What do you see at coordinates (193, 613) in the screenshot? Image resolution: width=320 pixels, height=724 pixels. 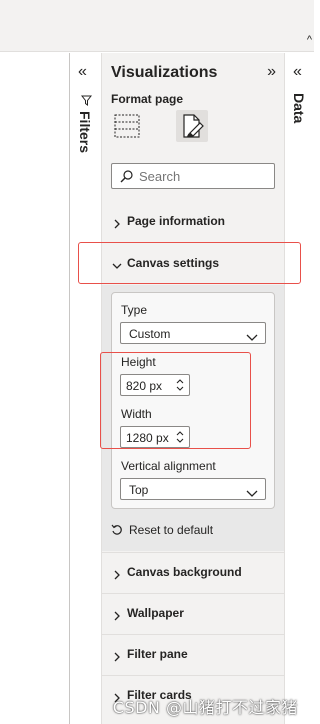 I see `section-wallpaper: Wallpaper` at bounding box center [193, 613].